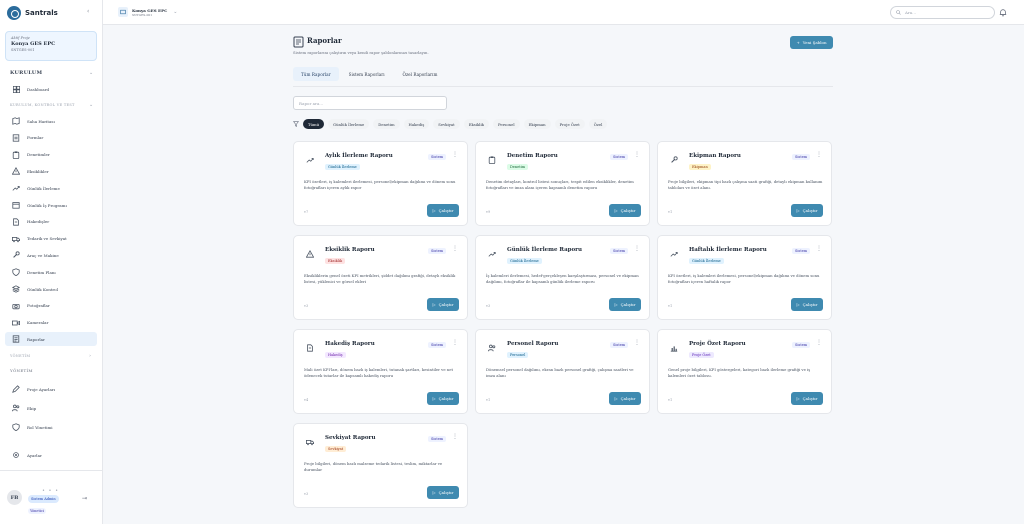 The height and width of the screenshot is (524, 1024). I want to click on brand: Santrals, so click(32, 13).